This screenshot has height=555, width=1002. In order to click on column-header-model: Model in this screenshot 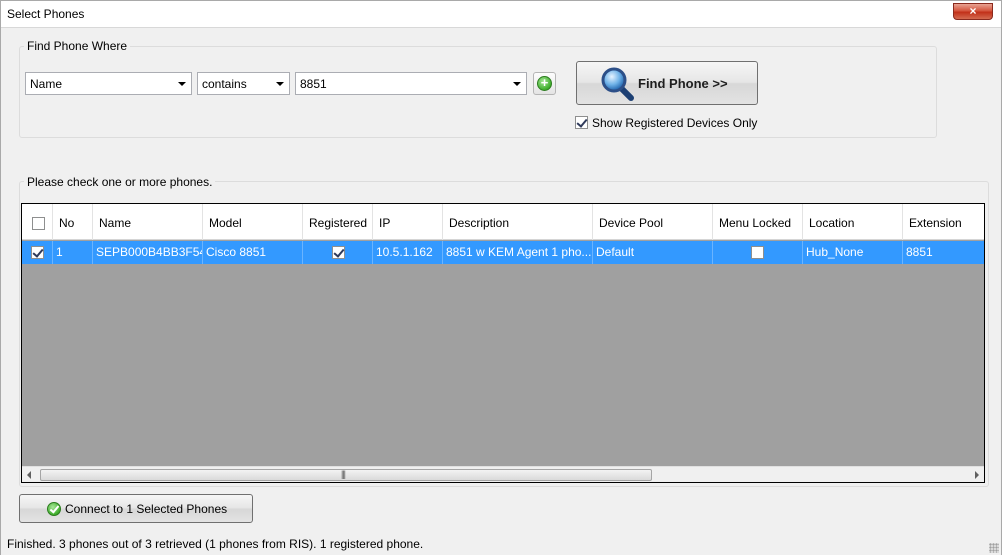, I will do `click(253, 222)`.